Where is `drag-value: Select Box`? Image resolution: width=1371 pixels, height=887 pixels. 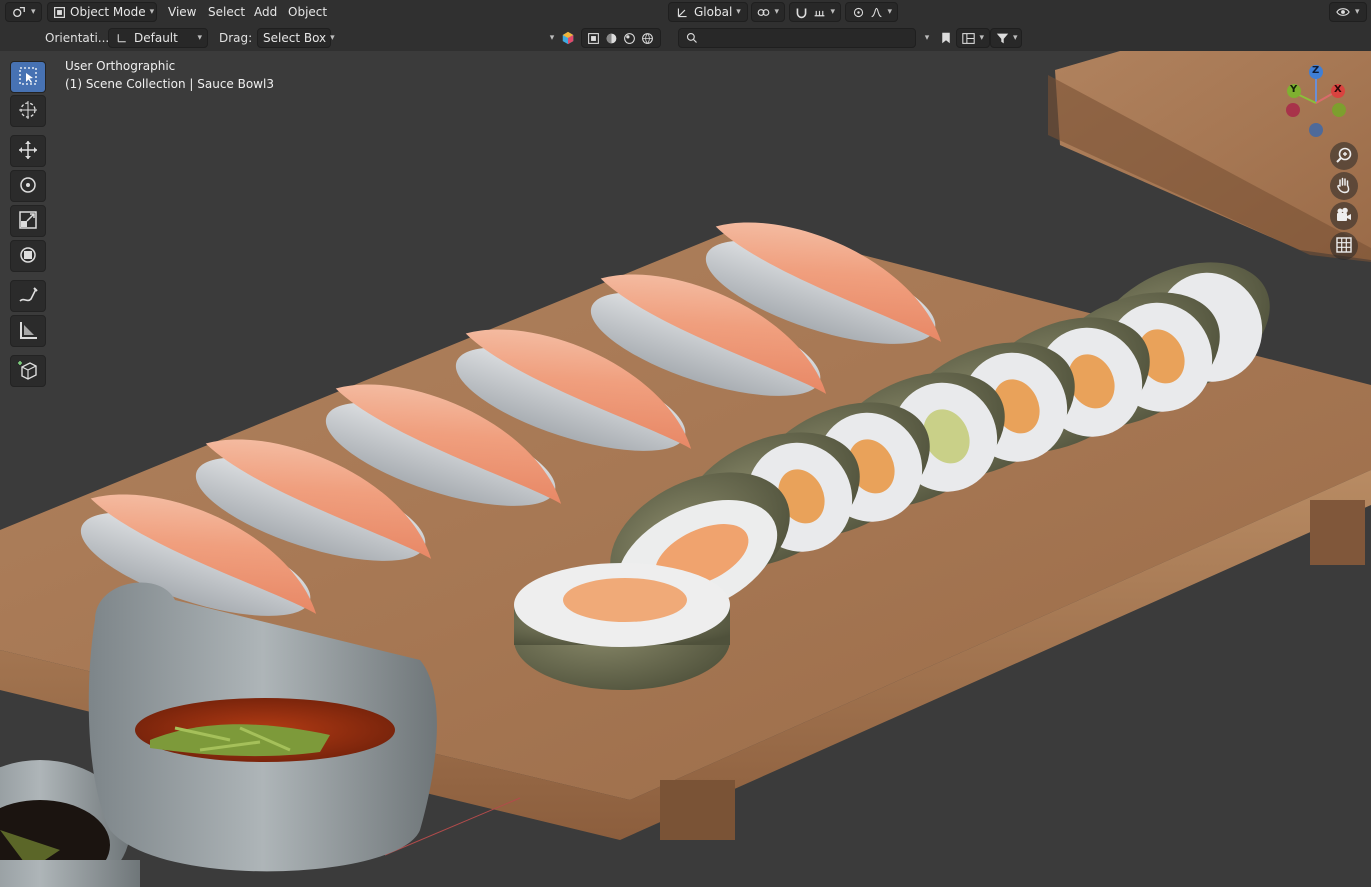 drag-value: Select Box is located at coordinates (295, 38).